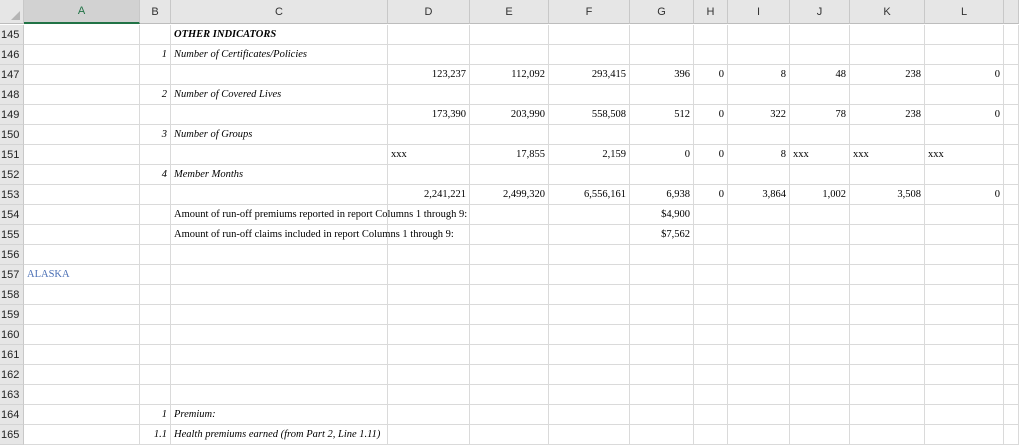 This screenshot has width=1019, height=446. What do you see at coordinates (12, 95) in the screenshot?
I see `row-header: 148` at bounding box center [12, 95].